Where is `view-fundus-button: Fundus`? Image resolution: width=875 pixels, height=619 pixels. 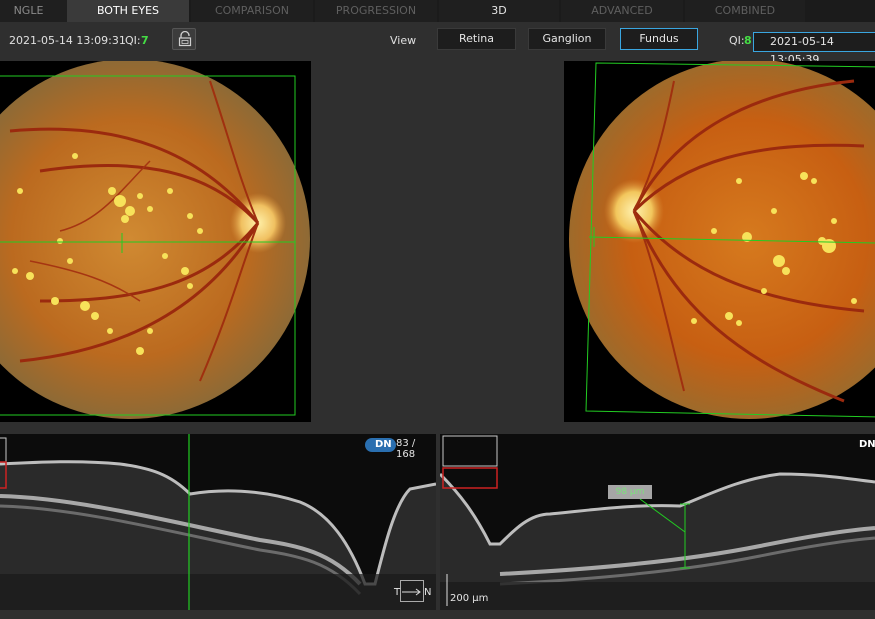 view-fundus-button: Fundus is located at coordinates (659, 39).